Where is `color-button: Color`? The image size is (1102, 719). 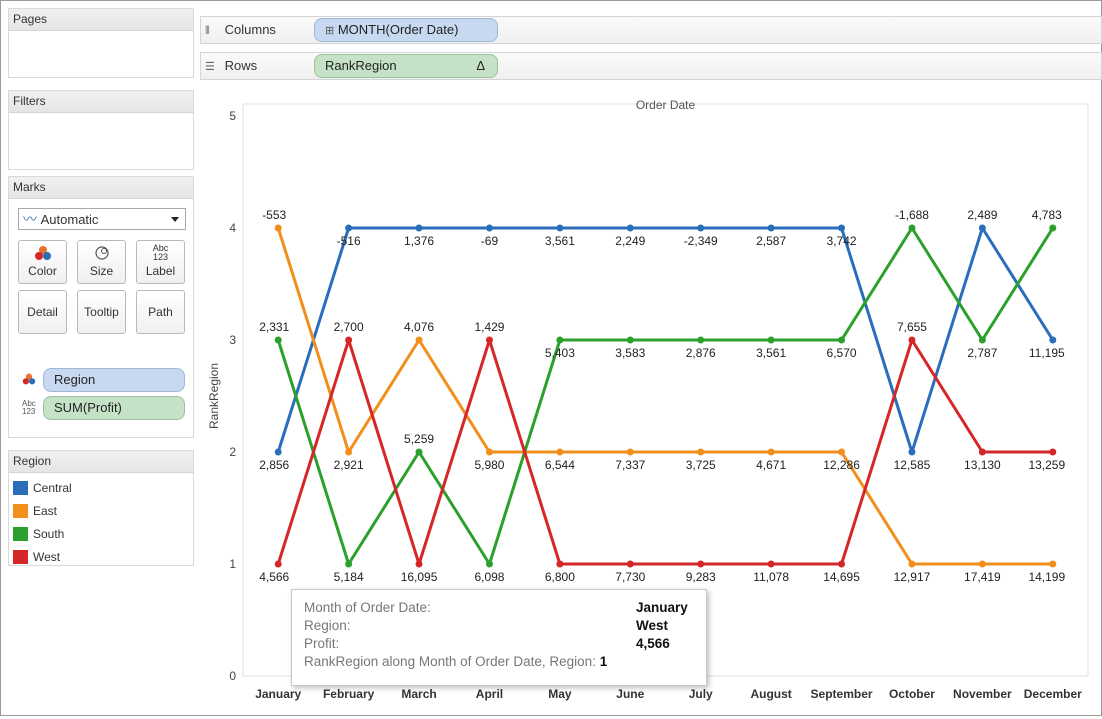
color-button: Color is located at coordinates (42, 262).